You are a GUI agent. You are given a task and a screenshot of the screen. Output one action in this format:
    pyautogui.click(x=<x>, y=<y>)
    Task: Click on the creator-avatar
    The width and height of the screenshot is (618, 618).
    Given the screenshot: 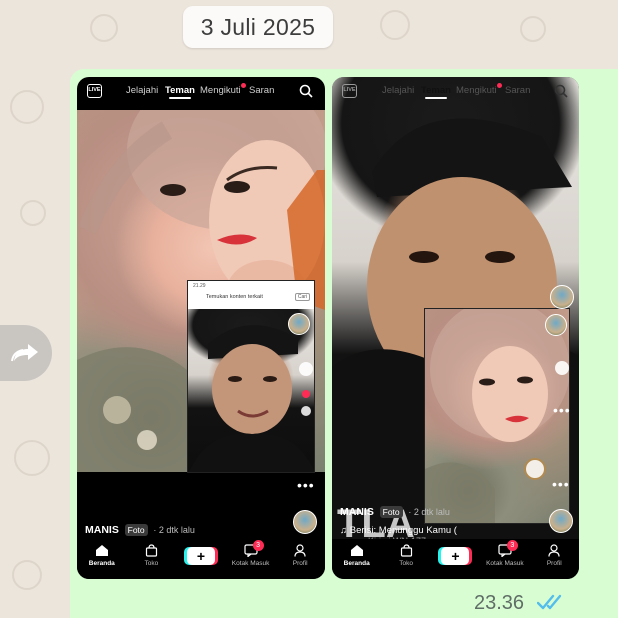 What is the action you would take?
    pyautogui.click(x=562, y=297)
    